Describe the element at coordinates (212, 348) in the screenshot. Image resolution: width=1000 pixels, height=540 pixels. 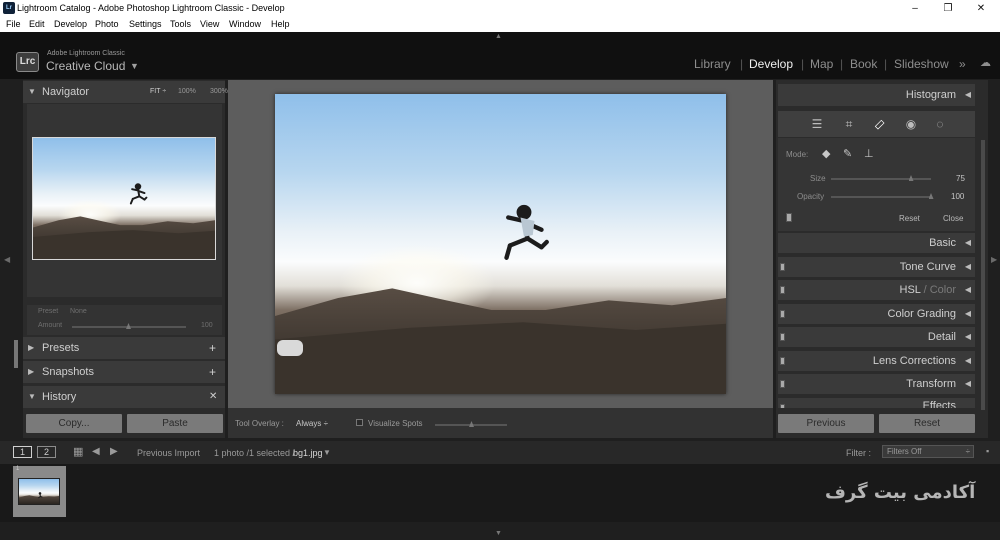
I see `add-preset-icon: +` at that location.